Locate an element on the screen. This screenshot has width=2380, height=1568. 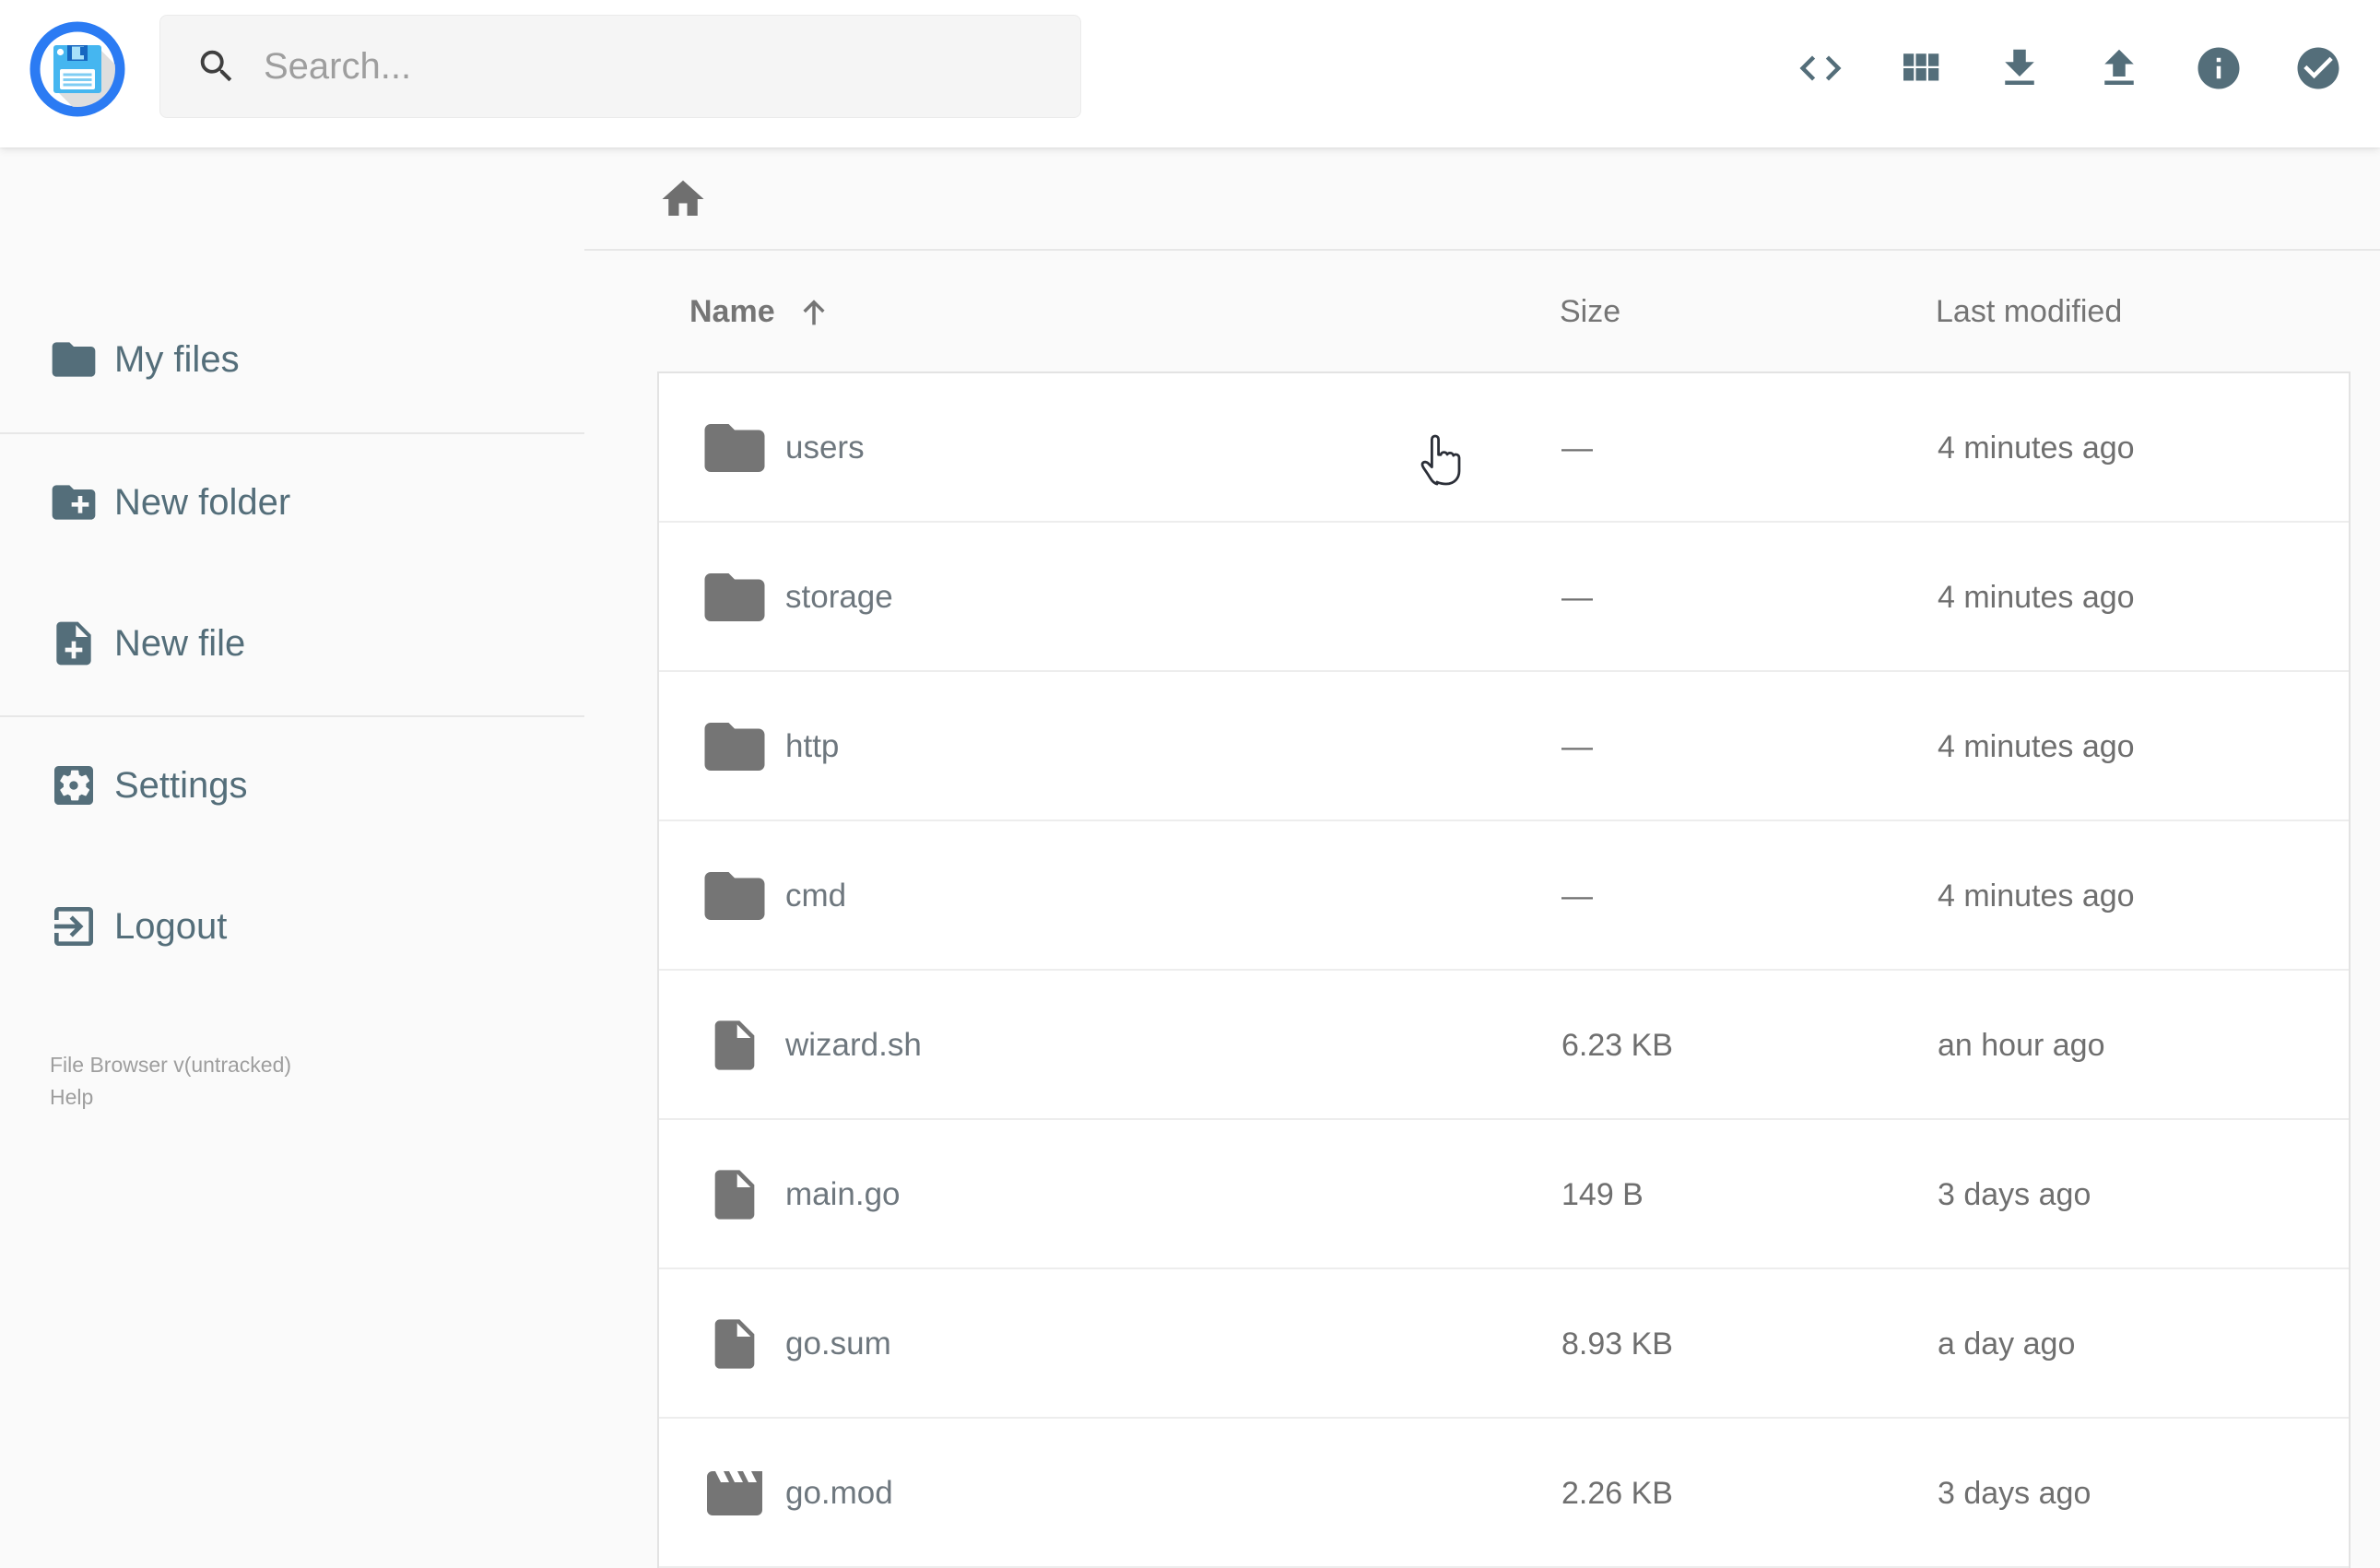
sidebar-item-logout: Logout is located at coordinates (292, 926).